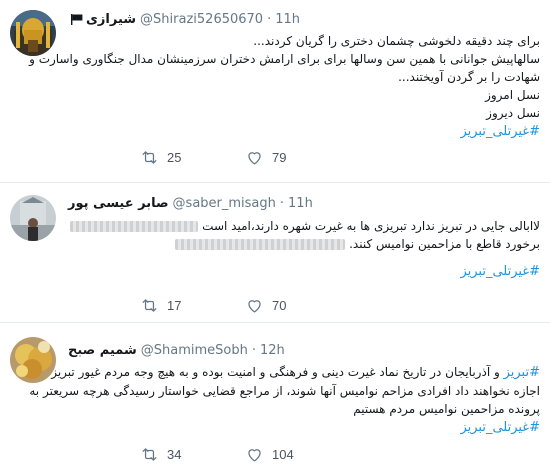 The height and width of the screenshot is (473, 550). I want to click on tweet-line: پرونده مزاحمین نوامیس مردم هستیم, so click(446, 409).